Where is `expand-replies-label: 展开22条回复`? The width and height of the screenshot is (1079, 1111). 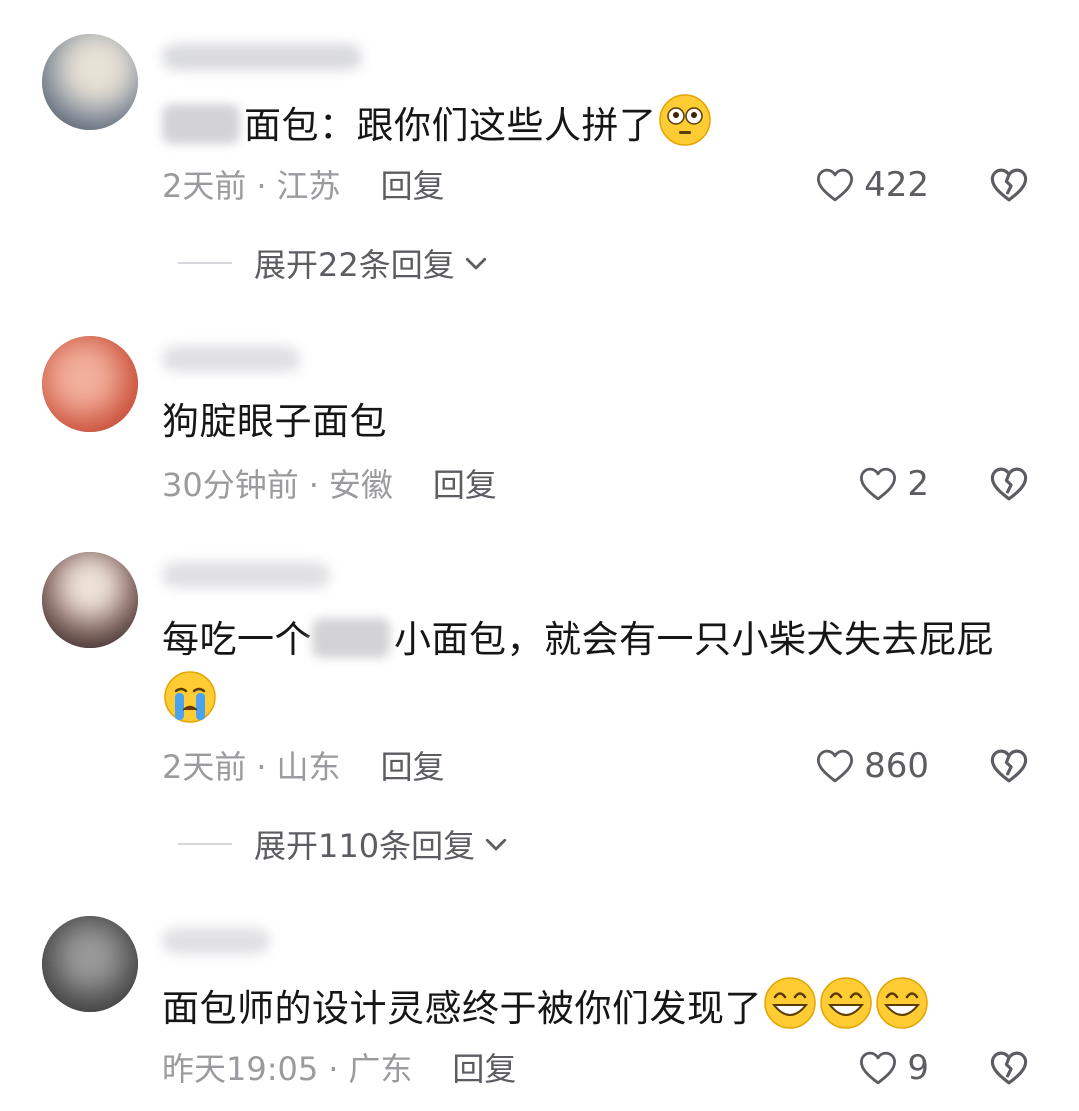 expand-replies-label: 展开22条回复 is located at coordinates (354, 265).